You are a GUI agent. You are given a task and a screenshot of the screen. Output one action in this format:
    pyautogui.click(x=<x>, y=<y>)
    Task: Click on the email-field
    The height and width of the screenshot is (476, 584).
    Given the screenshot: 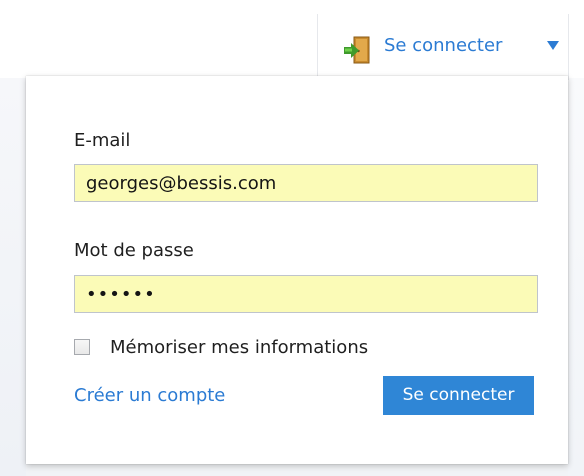 What is the action you would take?
    pyautogui.click(x=306, y=183)
    